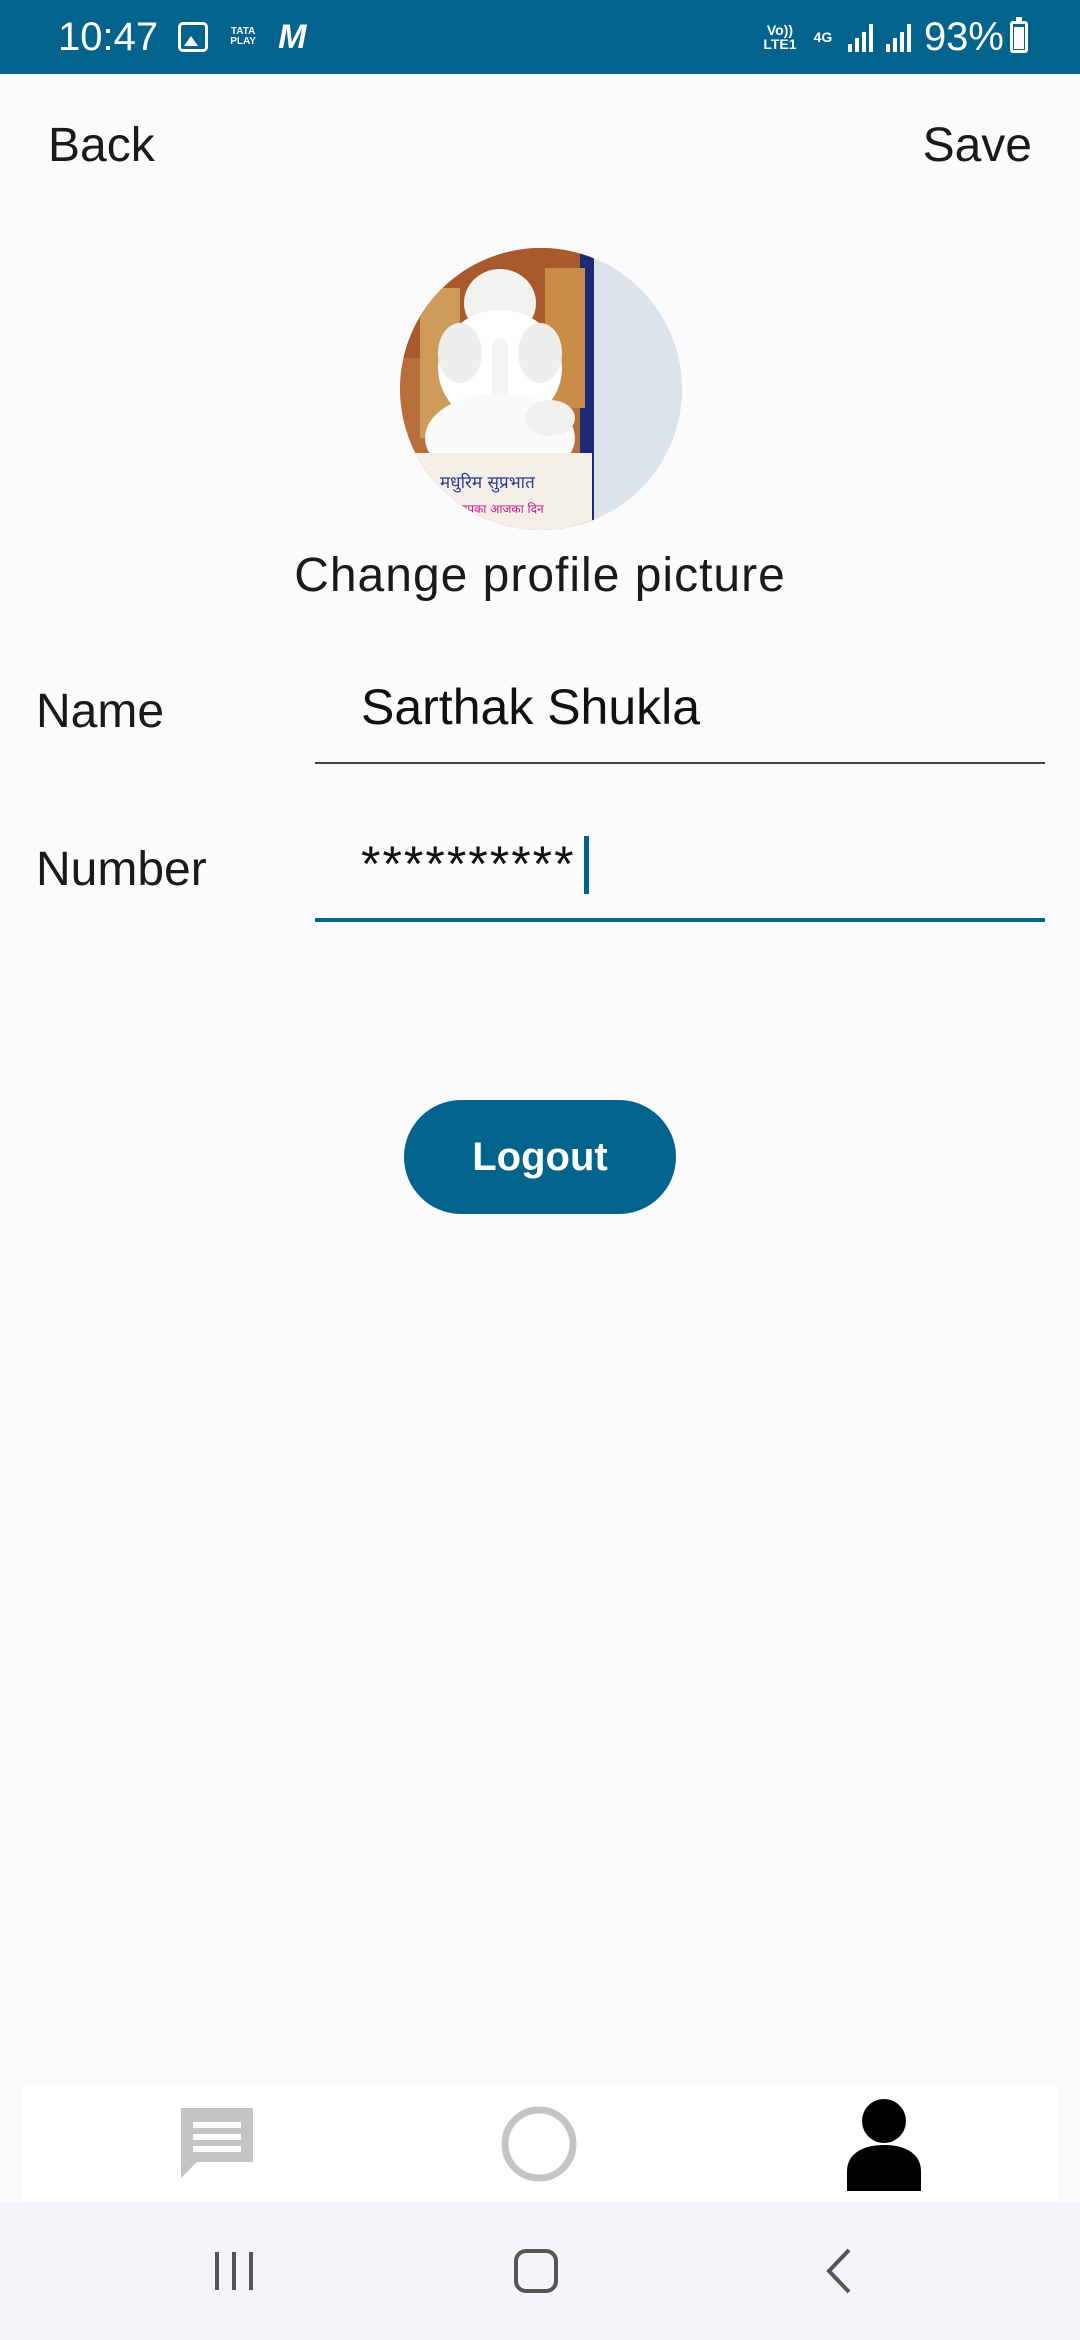 This screenshot has width=1080, height=2340. What do you see at coordinates (963, 36) in the screenshot?
I see `battery-percent: 93%` at bounding box center [963, 36].